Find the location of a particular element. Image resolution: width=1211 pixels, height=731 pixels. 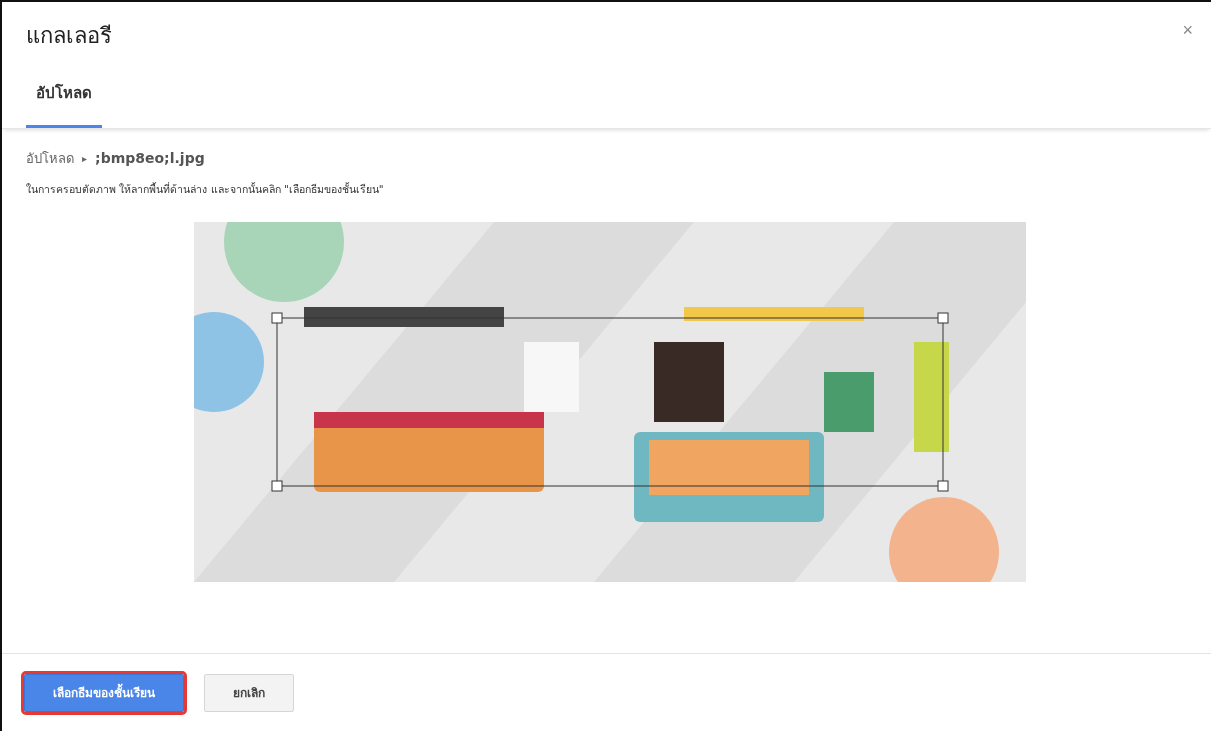

crop-frame is located at coordinates (610, 402).